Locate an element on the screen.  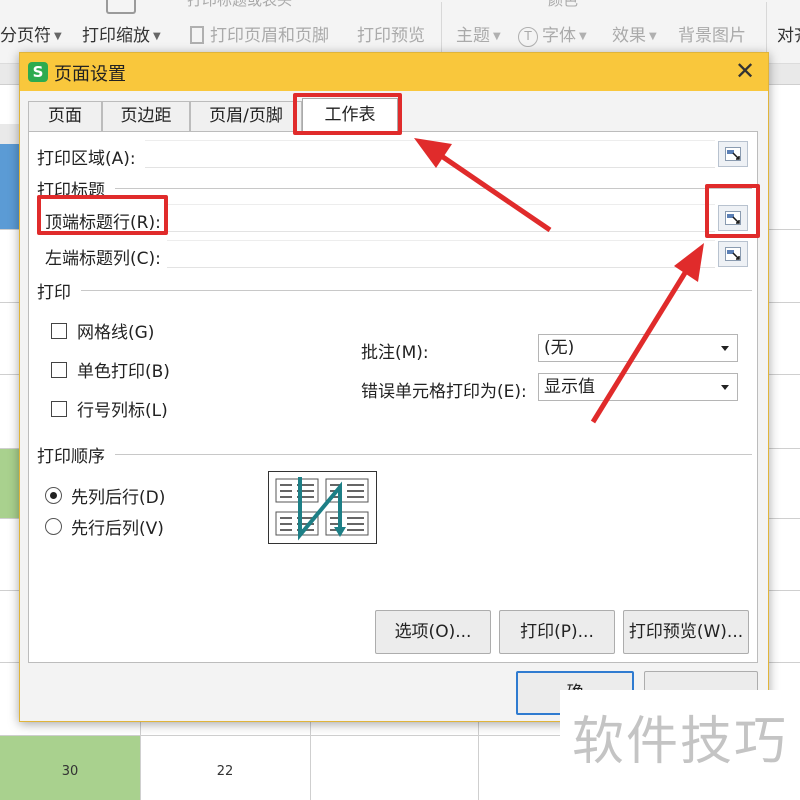
arrow-to-worksheet-tab is located at coordinates (483, 185).